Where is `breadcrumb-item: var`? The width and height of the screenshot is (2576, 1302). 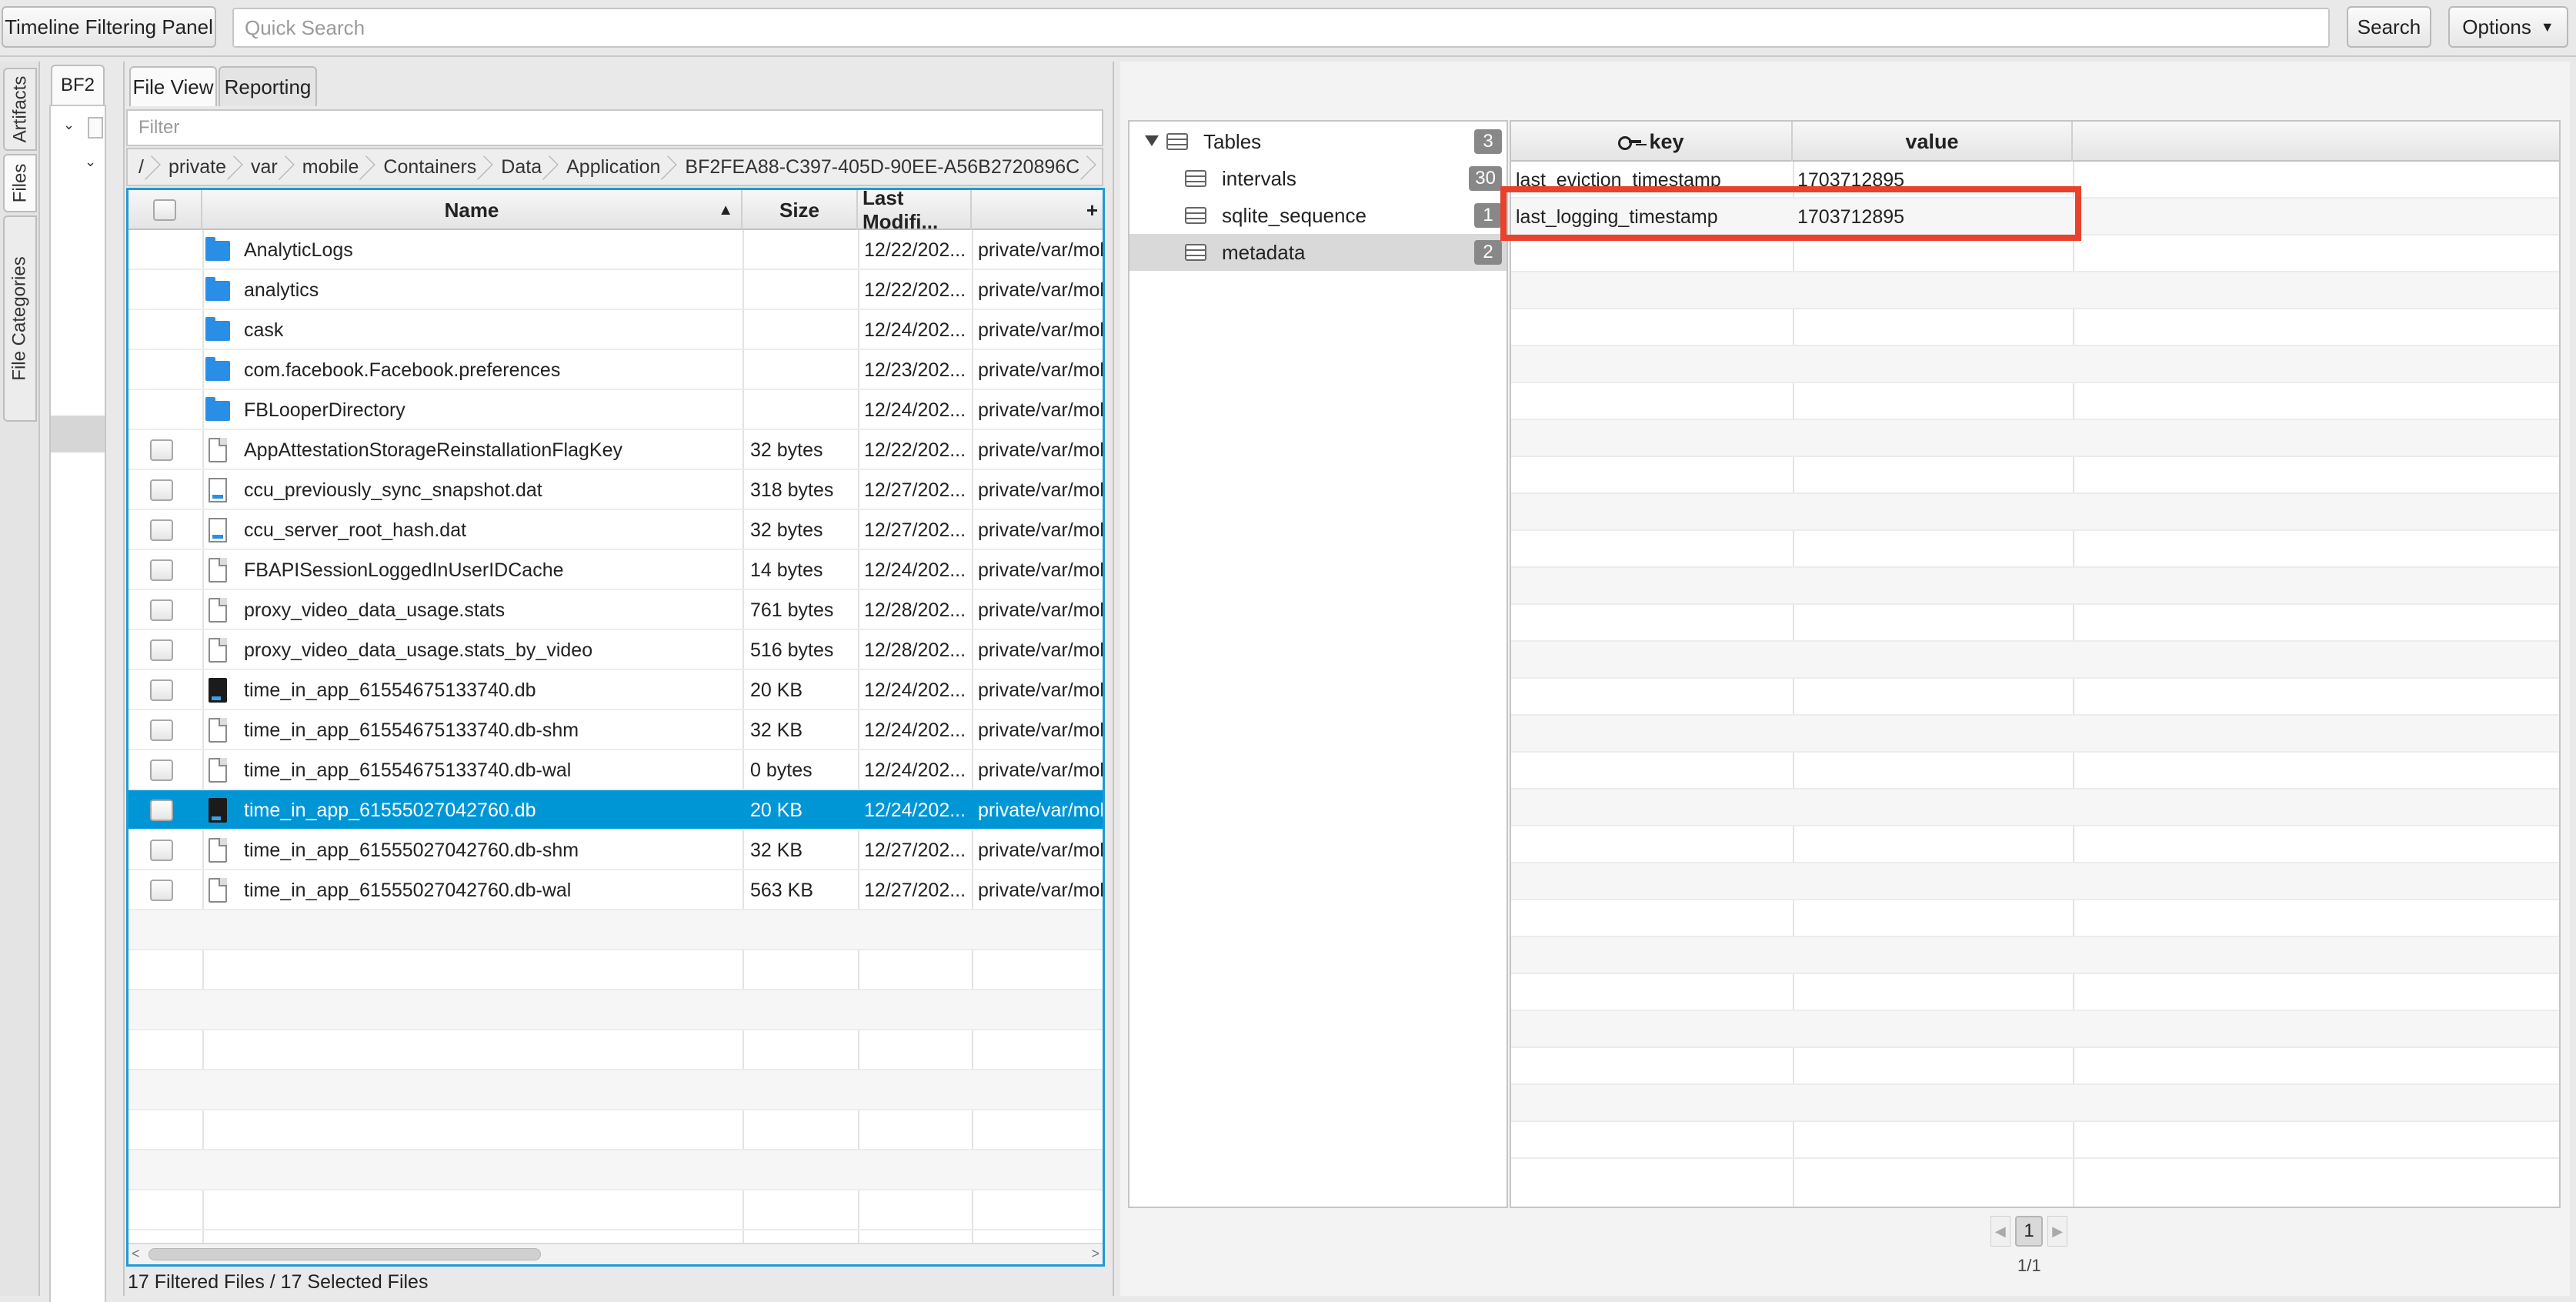 breadcrumb-item: var is located at coordinates (266, 167).